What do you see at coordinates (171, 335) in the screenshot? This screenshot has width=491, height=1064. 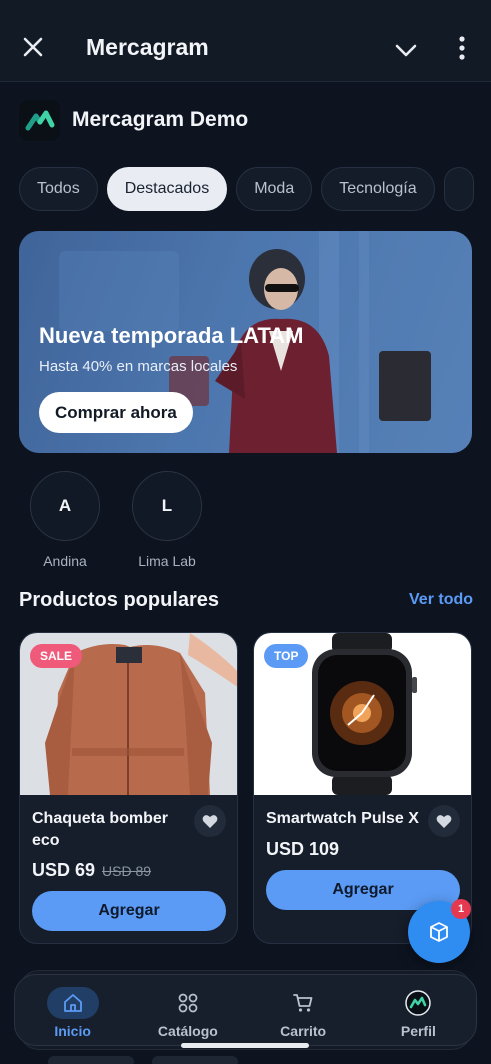 I see `banner-title: Nueva temporada LATAM` at bounding box center [171, 335].